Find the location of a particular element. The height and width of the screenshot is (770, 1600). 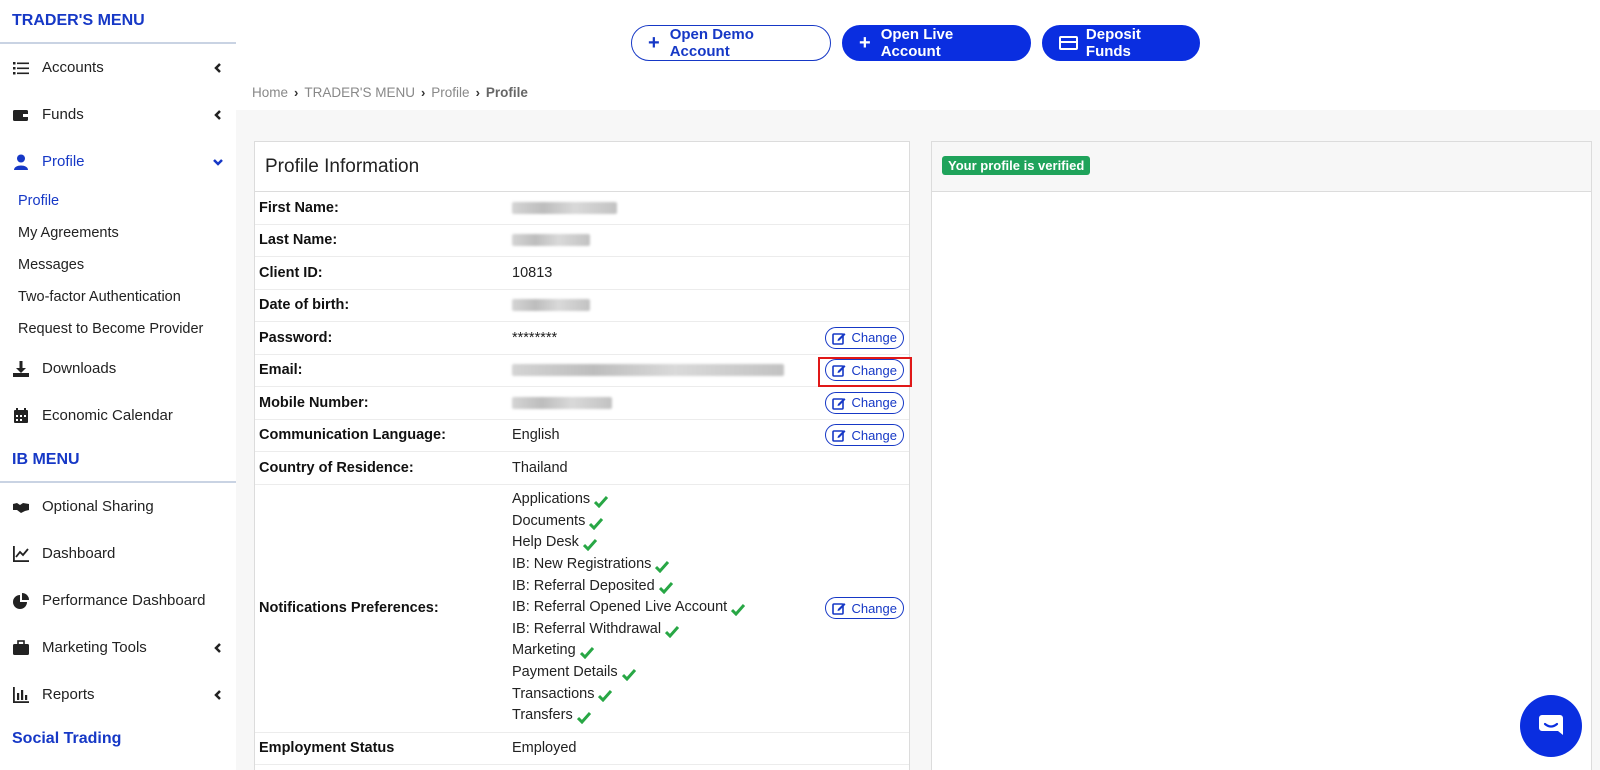

breadcrumb-home: Home is located at coordinates (270, 92).